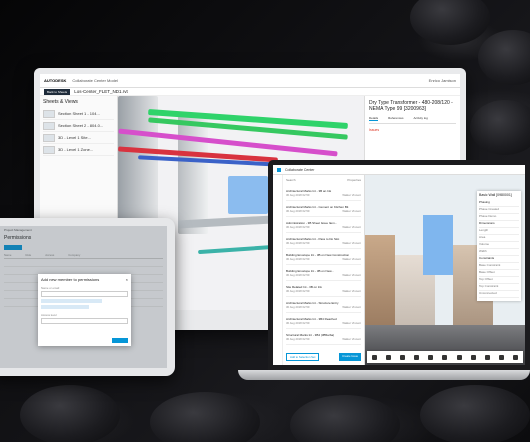 Image resolution: width=530 pixels, height=442 pixels. Describe the element at coordinates (388, 357) in the screenshot. I see `pan-icon` at that location.